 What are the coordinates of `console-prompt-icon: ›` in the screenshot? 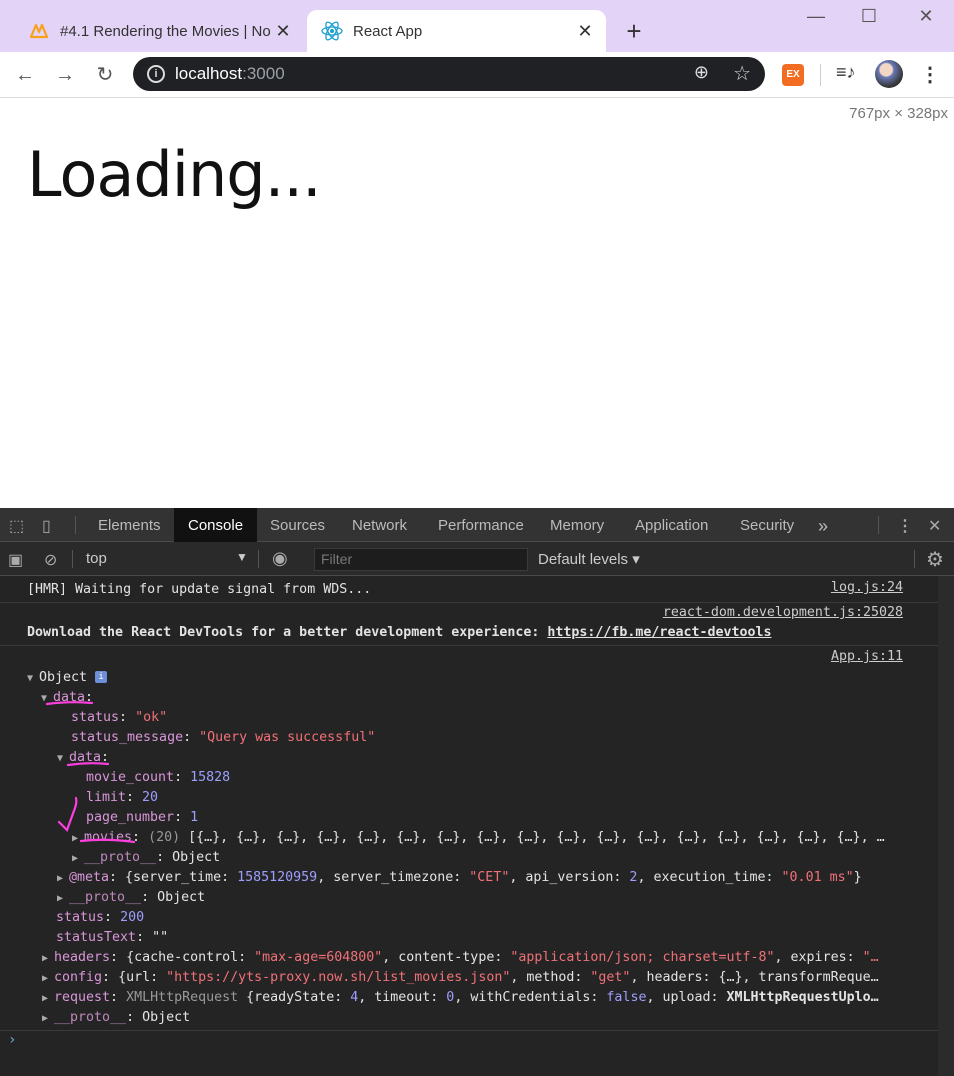 It's located at (12, 1040).